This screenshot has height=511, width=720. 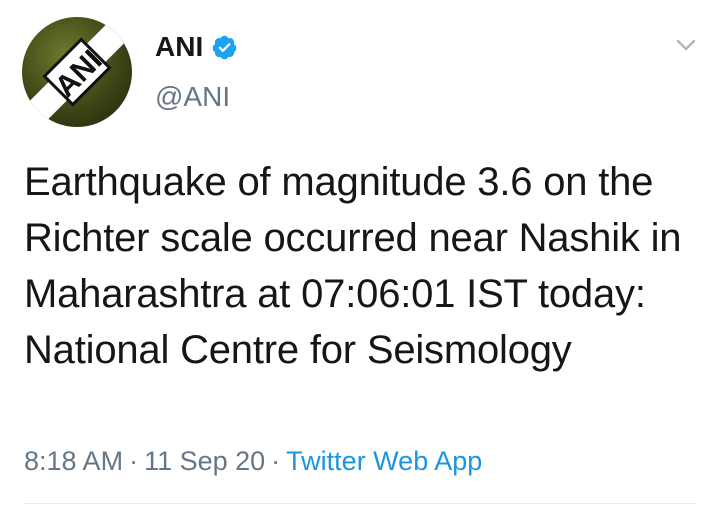 What do you see at coordinates (384, 461) in the screenshot?
I see `tweet-source-link: Twitter Web App` at bounding box center [384, 461].